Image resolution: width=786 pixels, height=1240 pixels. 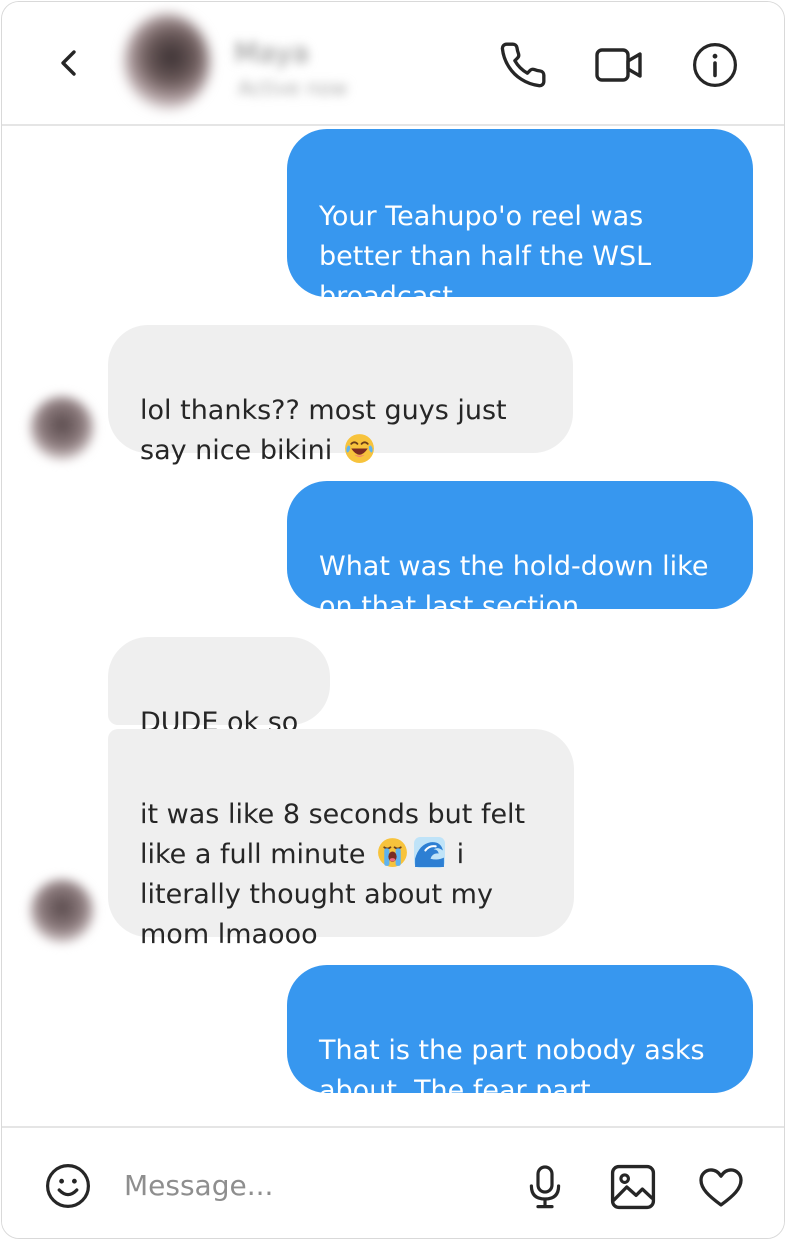 What do you see at coordinates (293, 88) in the screenshot?
I see `contact-status: Active now` at bounding box center [293, 88].